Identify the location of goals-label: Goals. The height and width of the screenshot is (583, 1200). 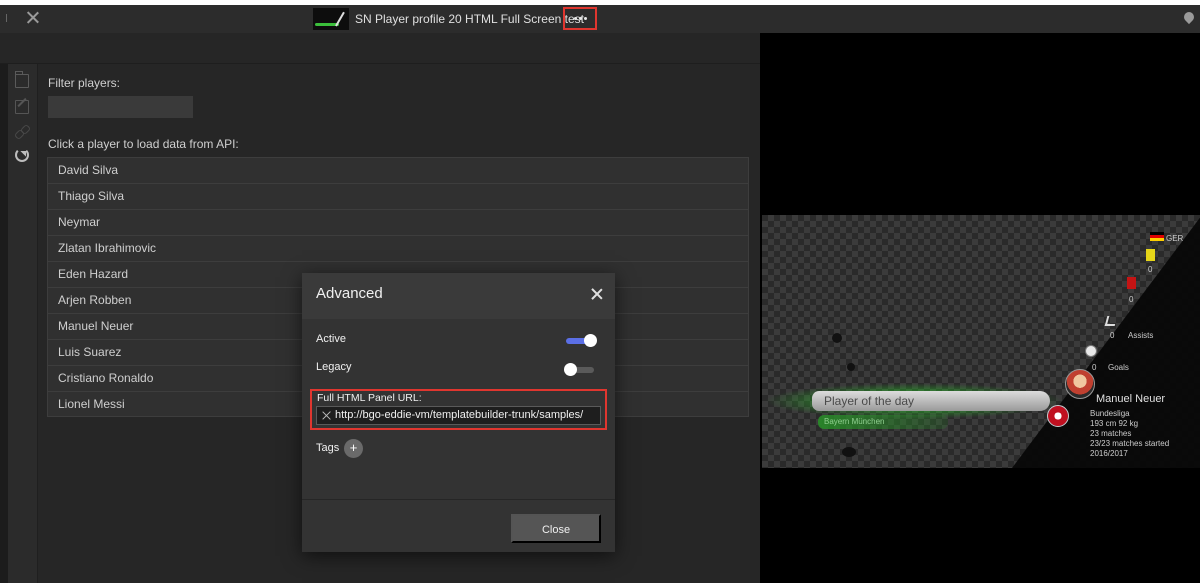
(1118, 367).